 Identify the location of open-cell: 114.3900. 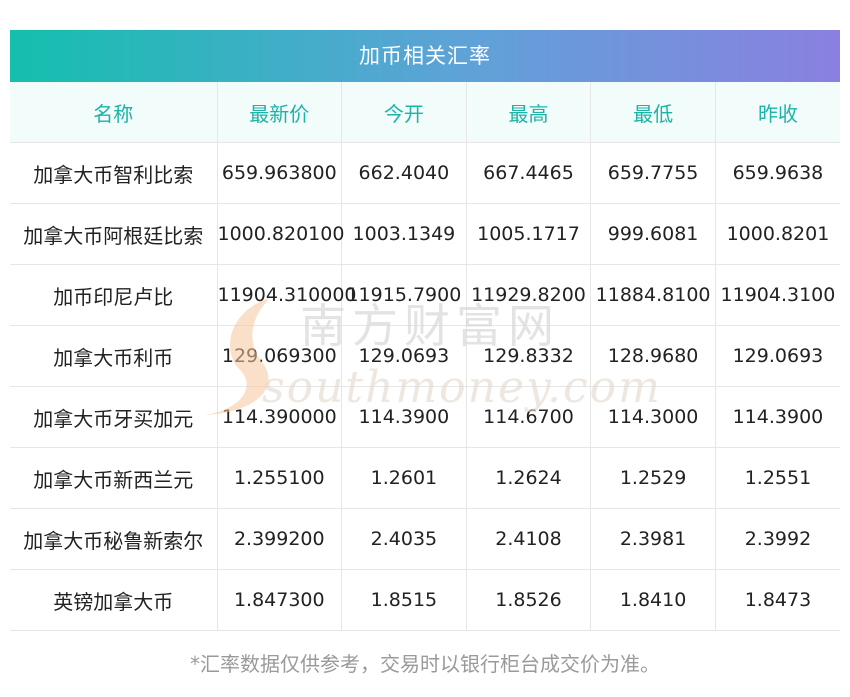
(404, 417).